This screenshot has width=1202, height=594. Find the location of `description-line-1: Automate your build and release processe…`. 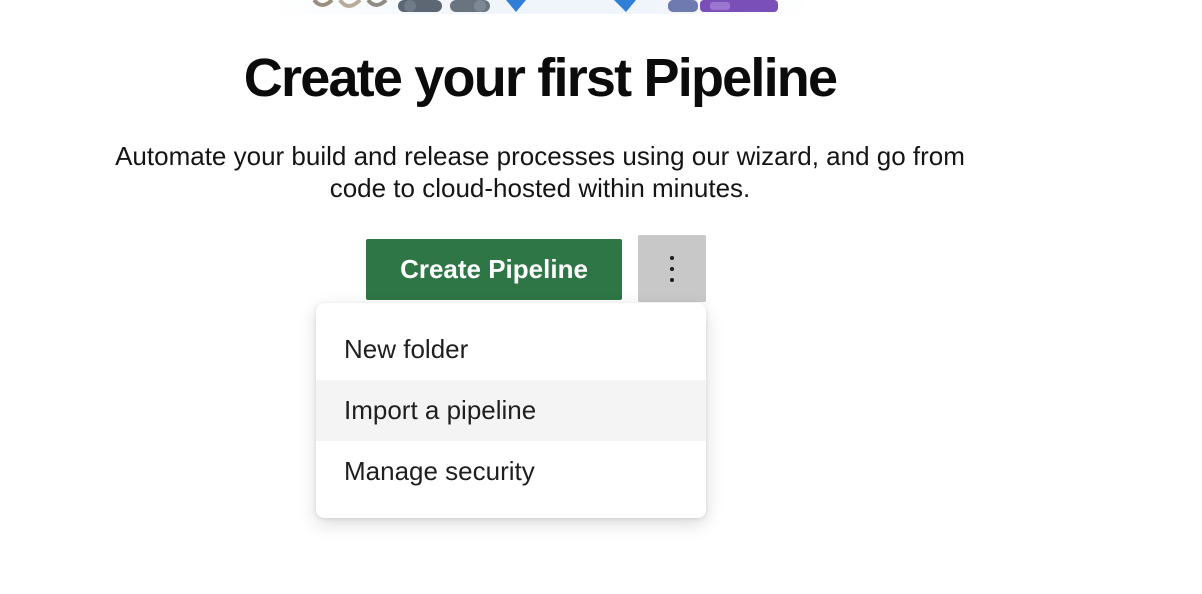

description-line-1: Automate your build and release processe… is located at coordinates (540, 156).